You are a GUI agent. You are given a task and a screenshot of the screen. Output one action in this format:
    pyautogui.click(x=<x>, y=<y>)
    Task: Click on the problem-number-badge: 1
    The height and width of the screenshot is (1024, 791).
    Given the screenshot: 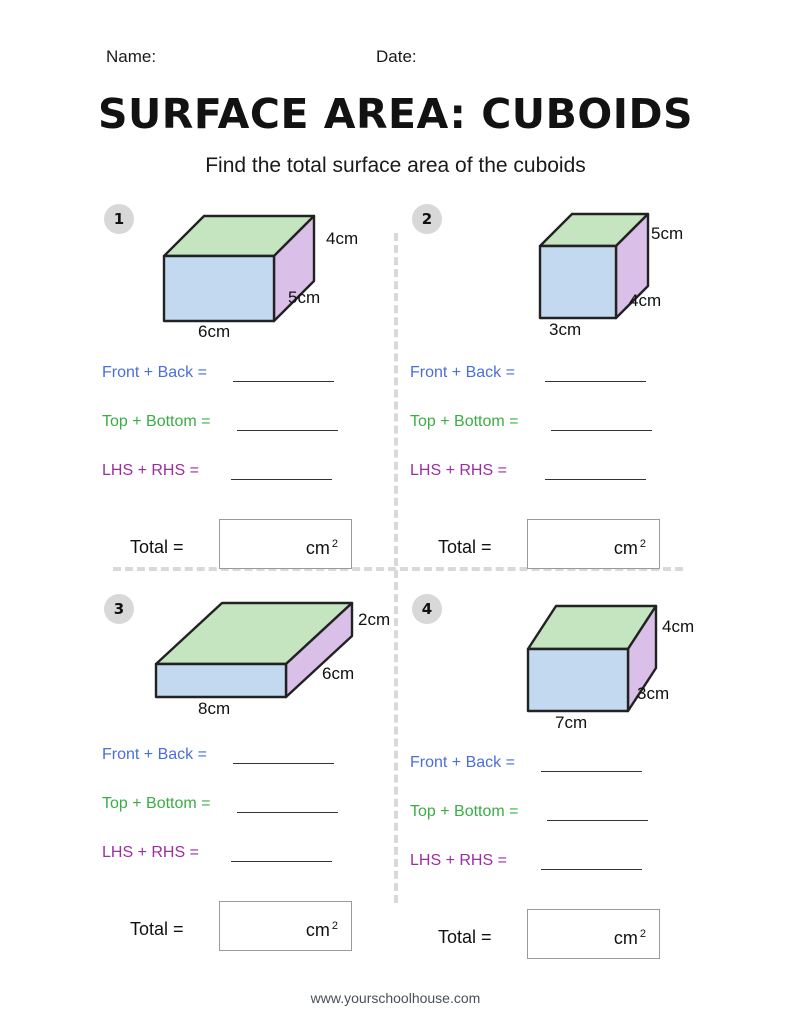 What is the action you would take?
    pyautogui.click(x=119, y=219)
    